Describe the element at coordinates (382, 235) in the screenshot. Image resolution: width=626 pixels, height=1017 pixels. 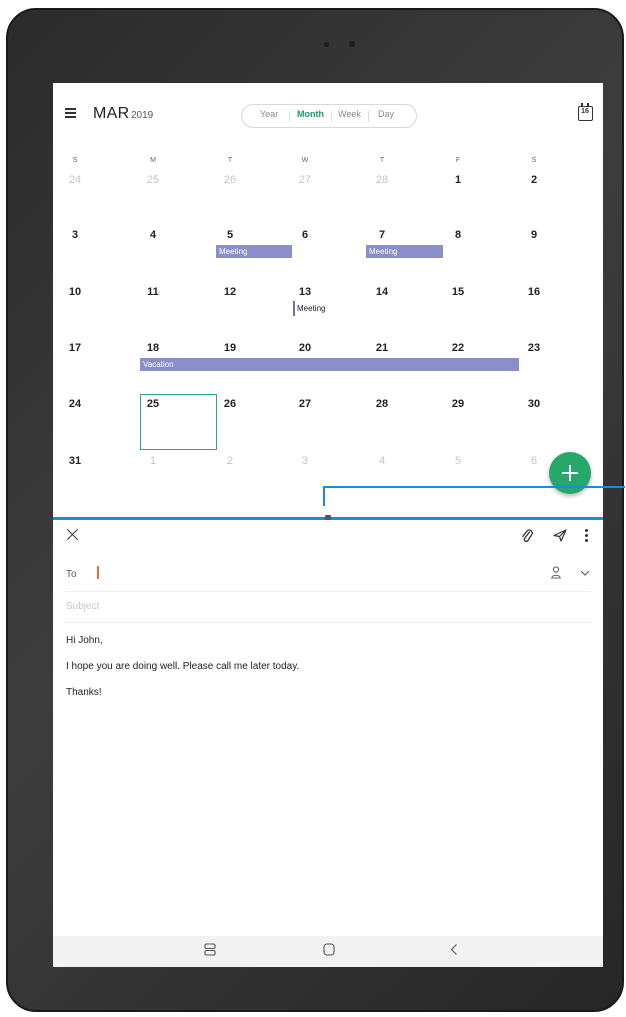
I see `calendar-day: 7` at that location.